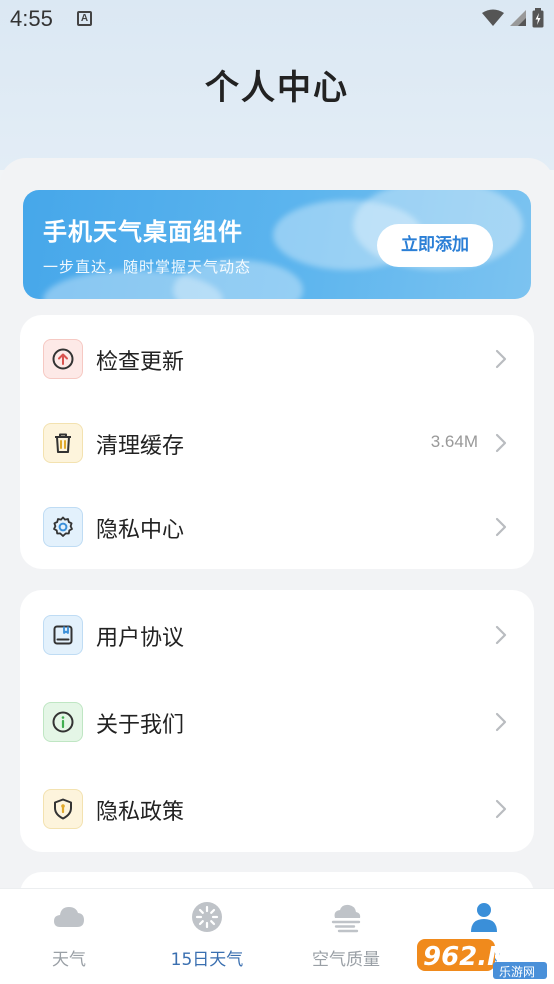 The width and height of the screenshot is (554, 984). What do you see at coordinates (63, 443) in the screenshot?
I see `trash-icon` at bounding box center [63, 443].